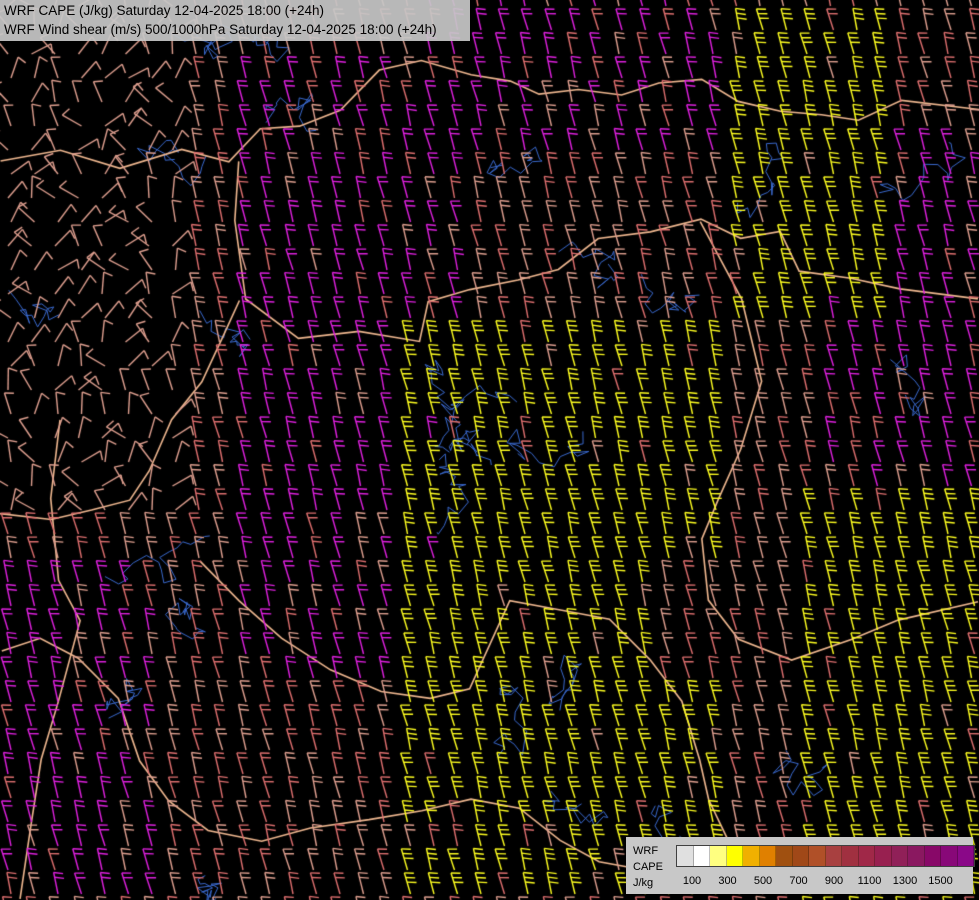 This screenshot has height=900, width=979. I want to click on legend-tick-label: 1300, so click(905, 881).